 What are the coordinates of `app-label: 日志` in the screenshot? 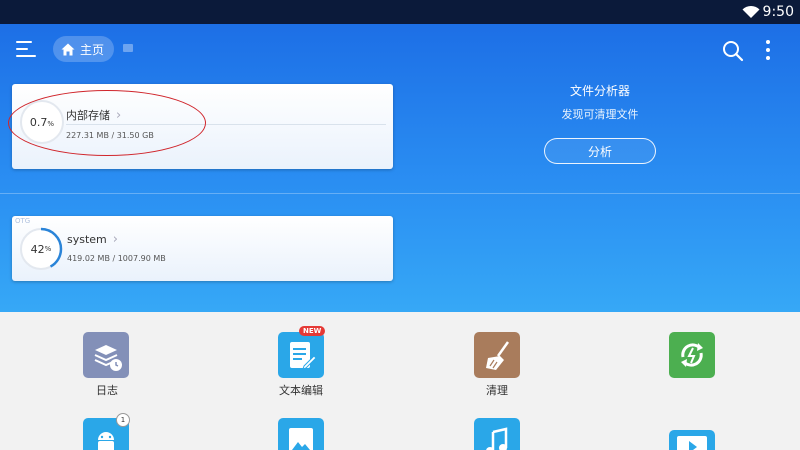 It's located at (107, 390).